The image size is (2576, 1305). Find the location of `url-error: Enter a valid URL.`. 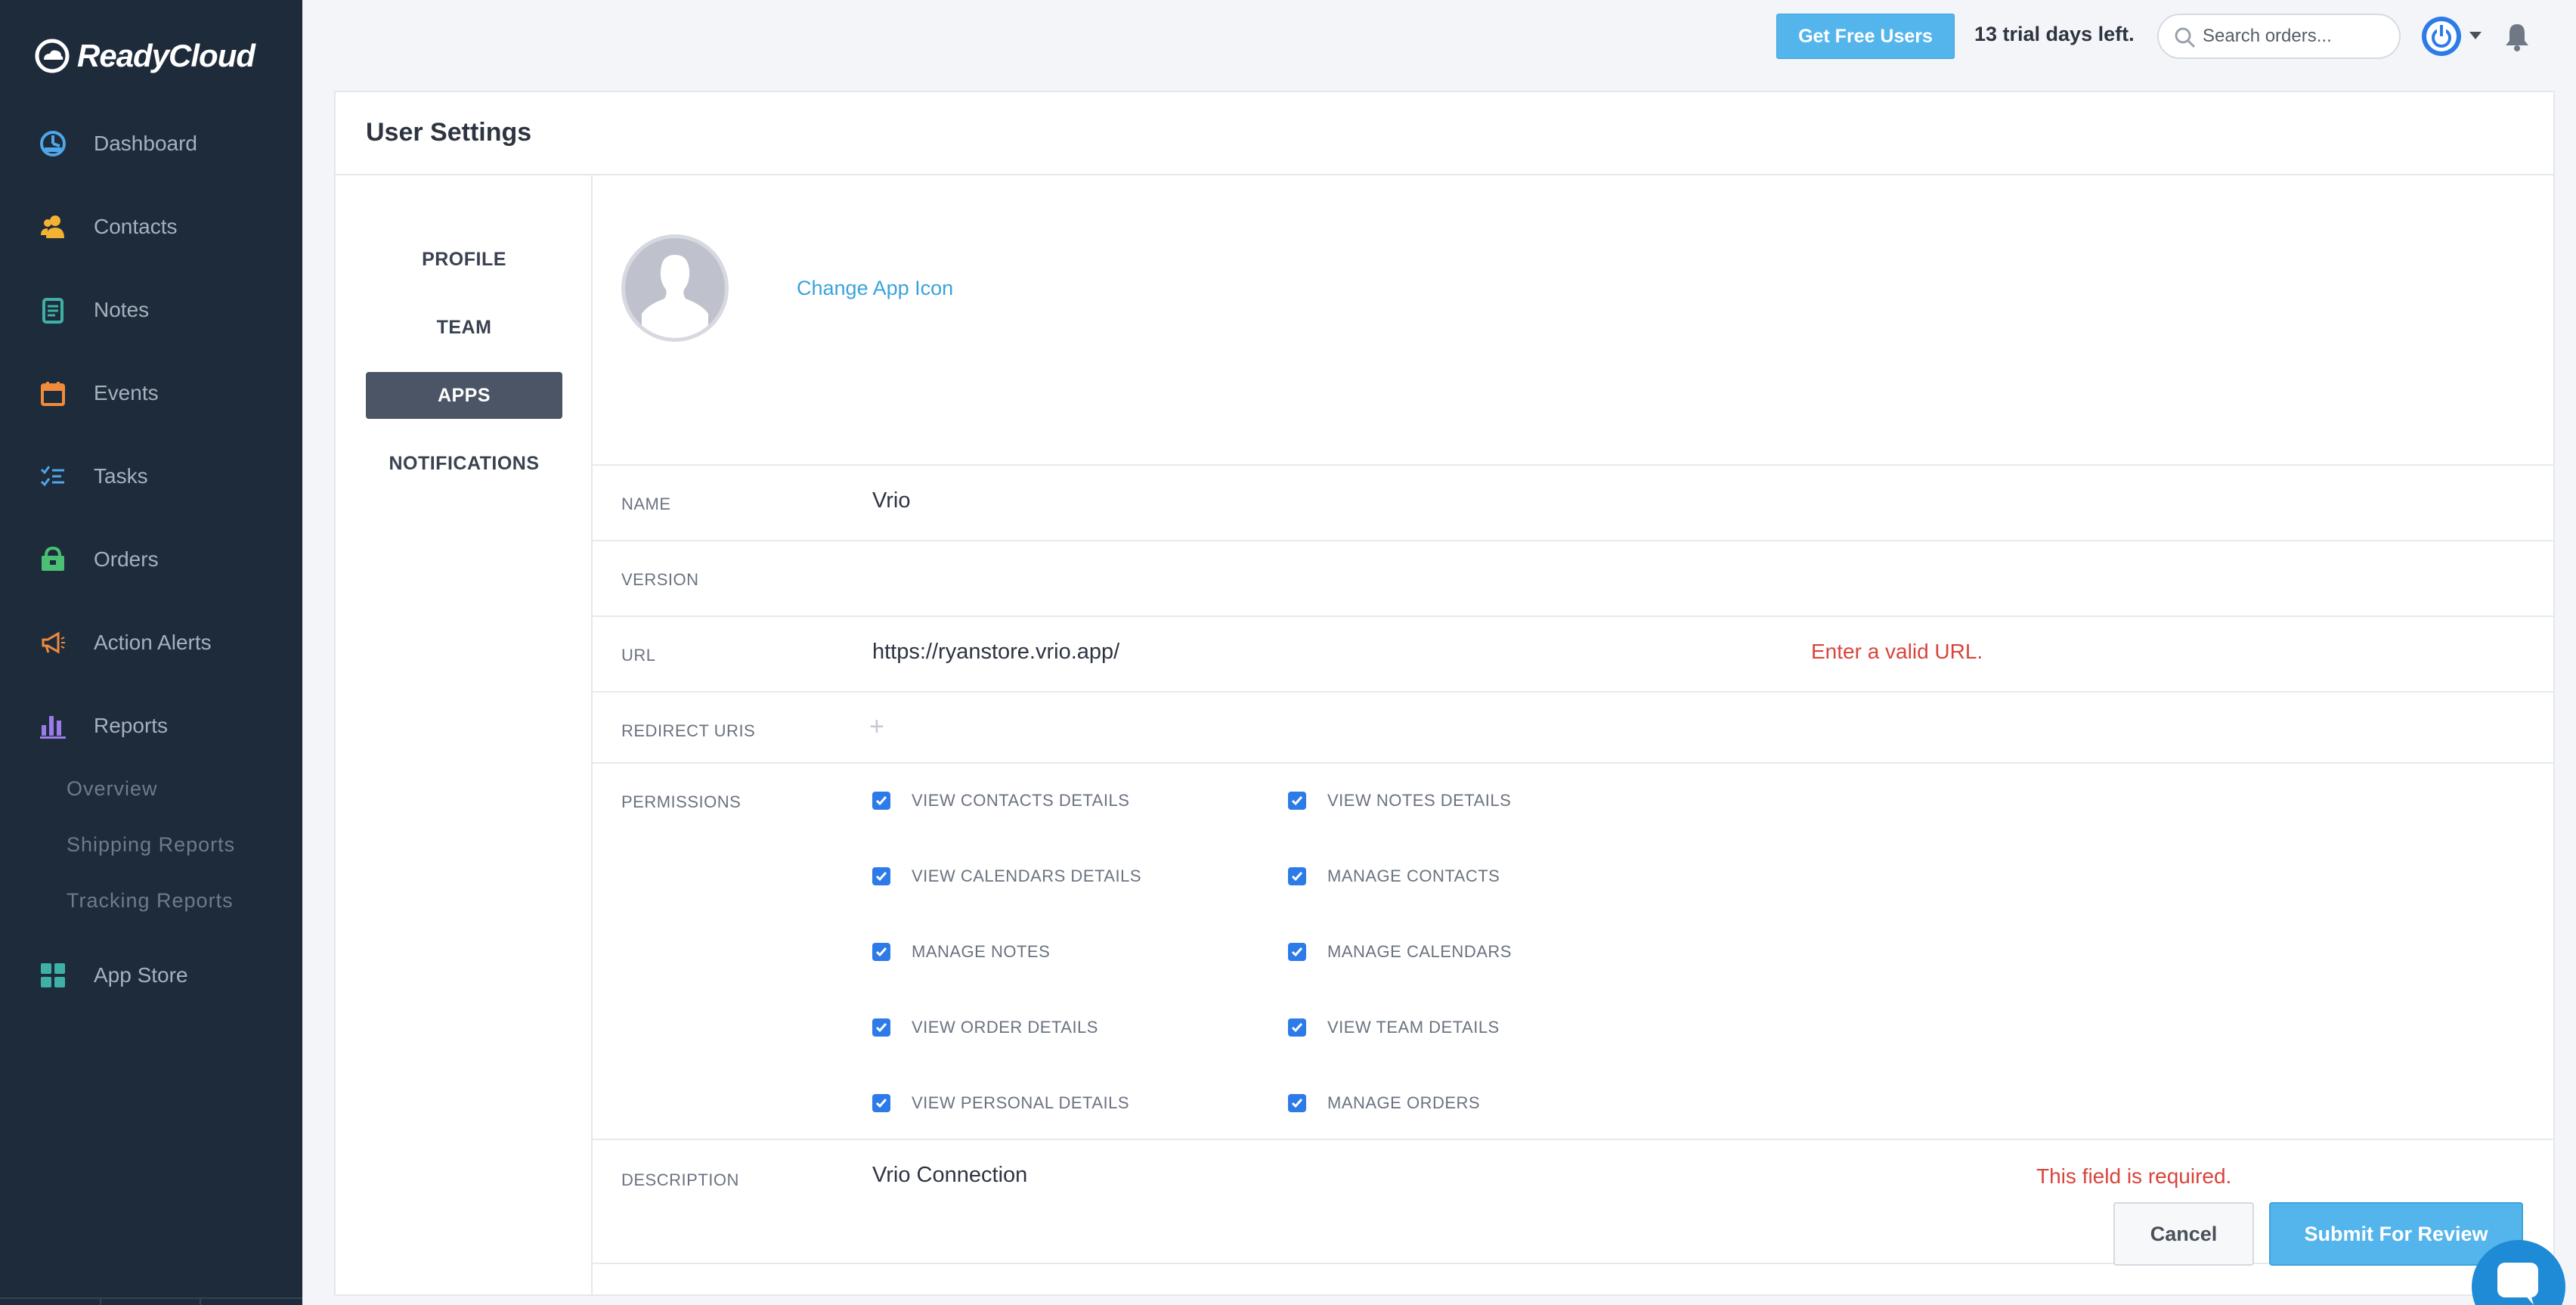

url-error: Enter a valid URL. is located at coordinates (1897, 651).